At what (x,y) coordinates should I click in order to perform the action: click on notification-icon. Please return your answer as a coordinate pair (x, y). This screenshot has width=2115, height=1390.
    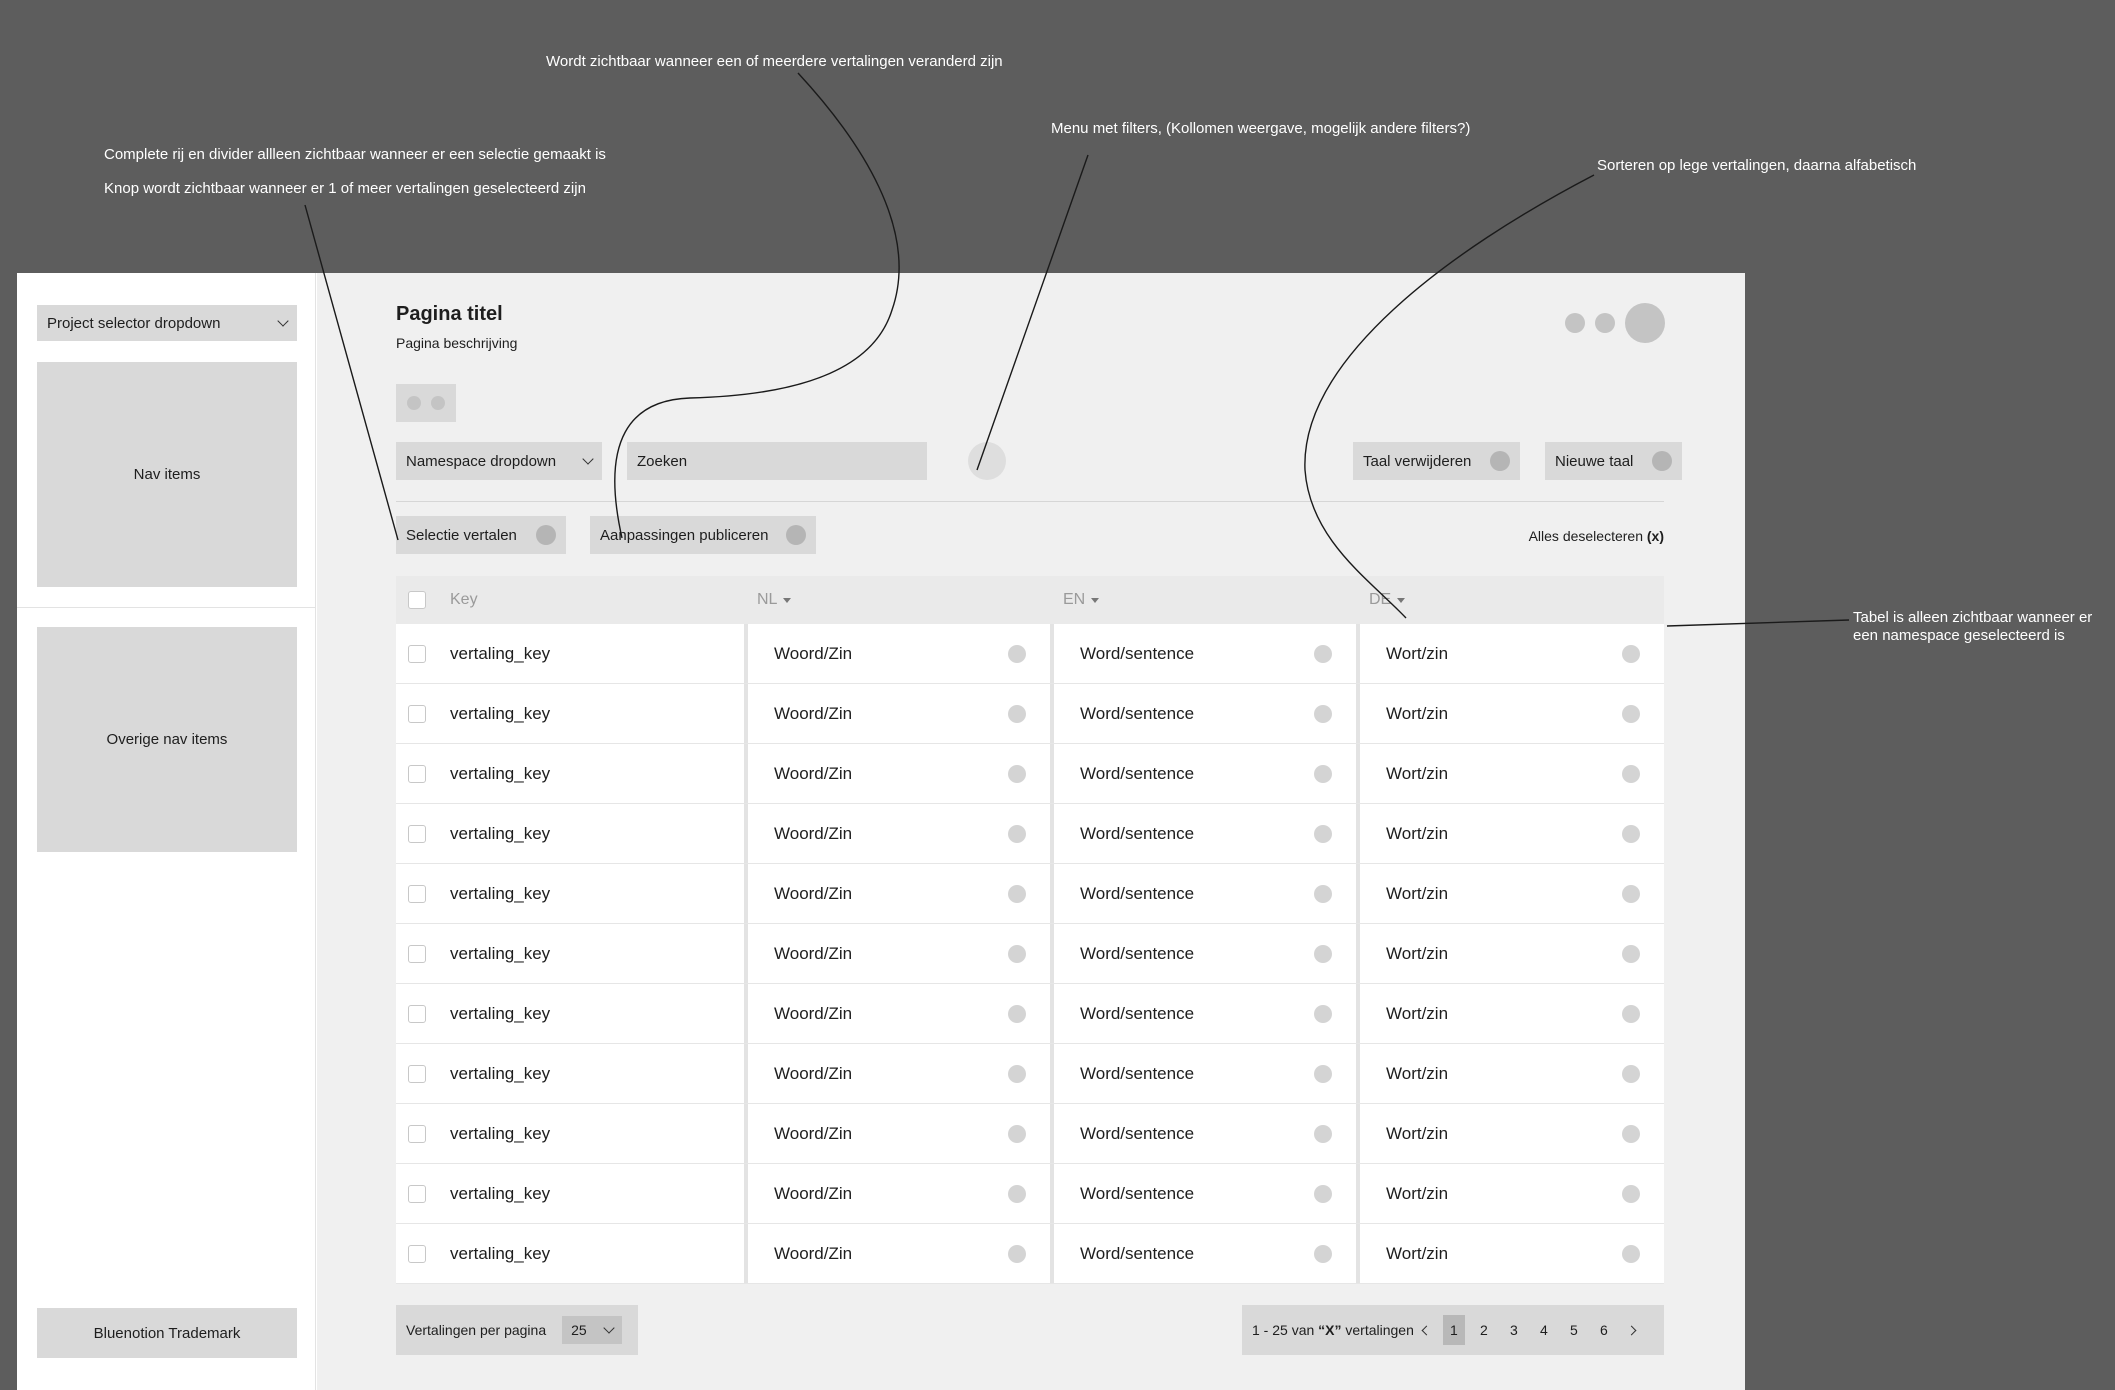
    Looking at the image, I should click on (1575, 323).